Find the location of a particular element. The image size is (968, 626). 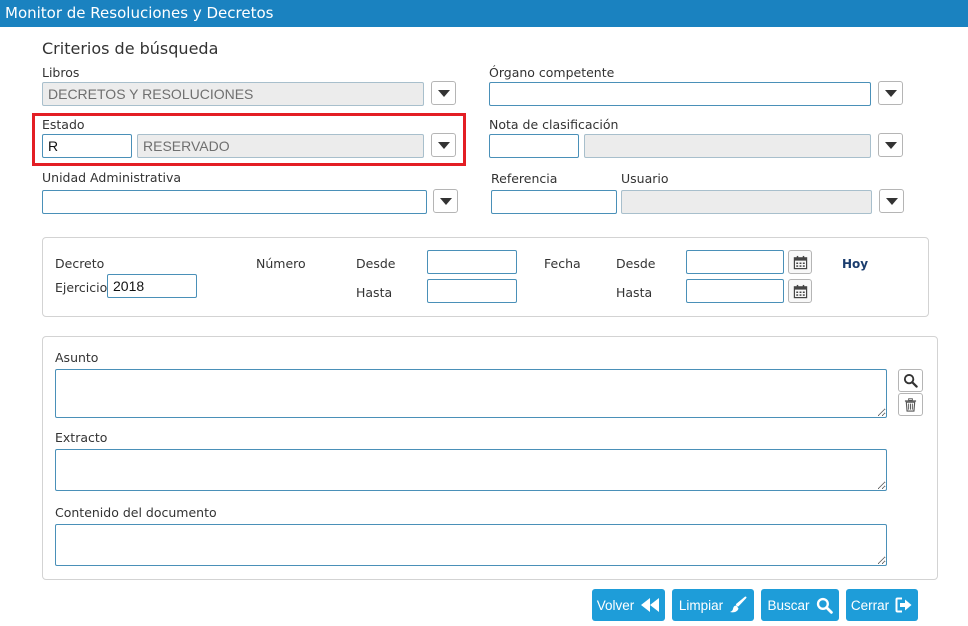

cerrar-button: Cerrar is located at coordinates (882, 605).